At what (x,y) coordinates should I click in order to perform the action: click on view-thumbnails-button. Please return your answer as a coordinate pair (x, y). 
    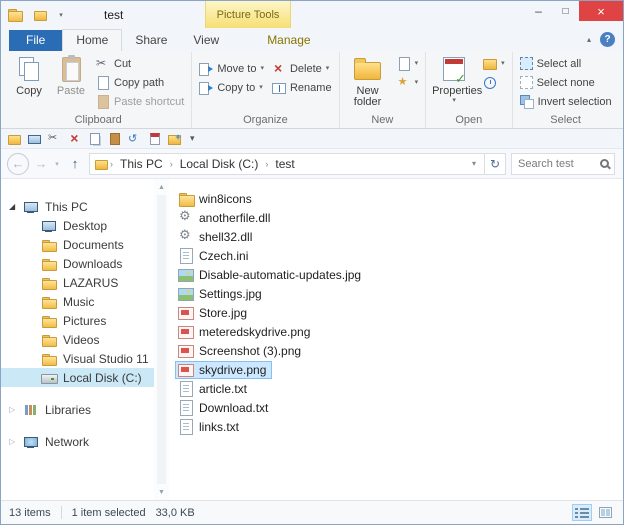
    Looking at the image, I should click on (605, 512).